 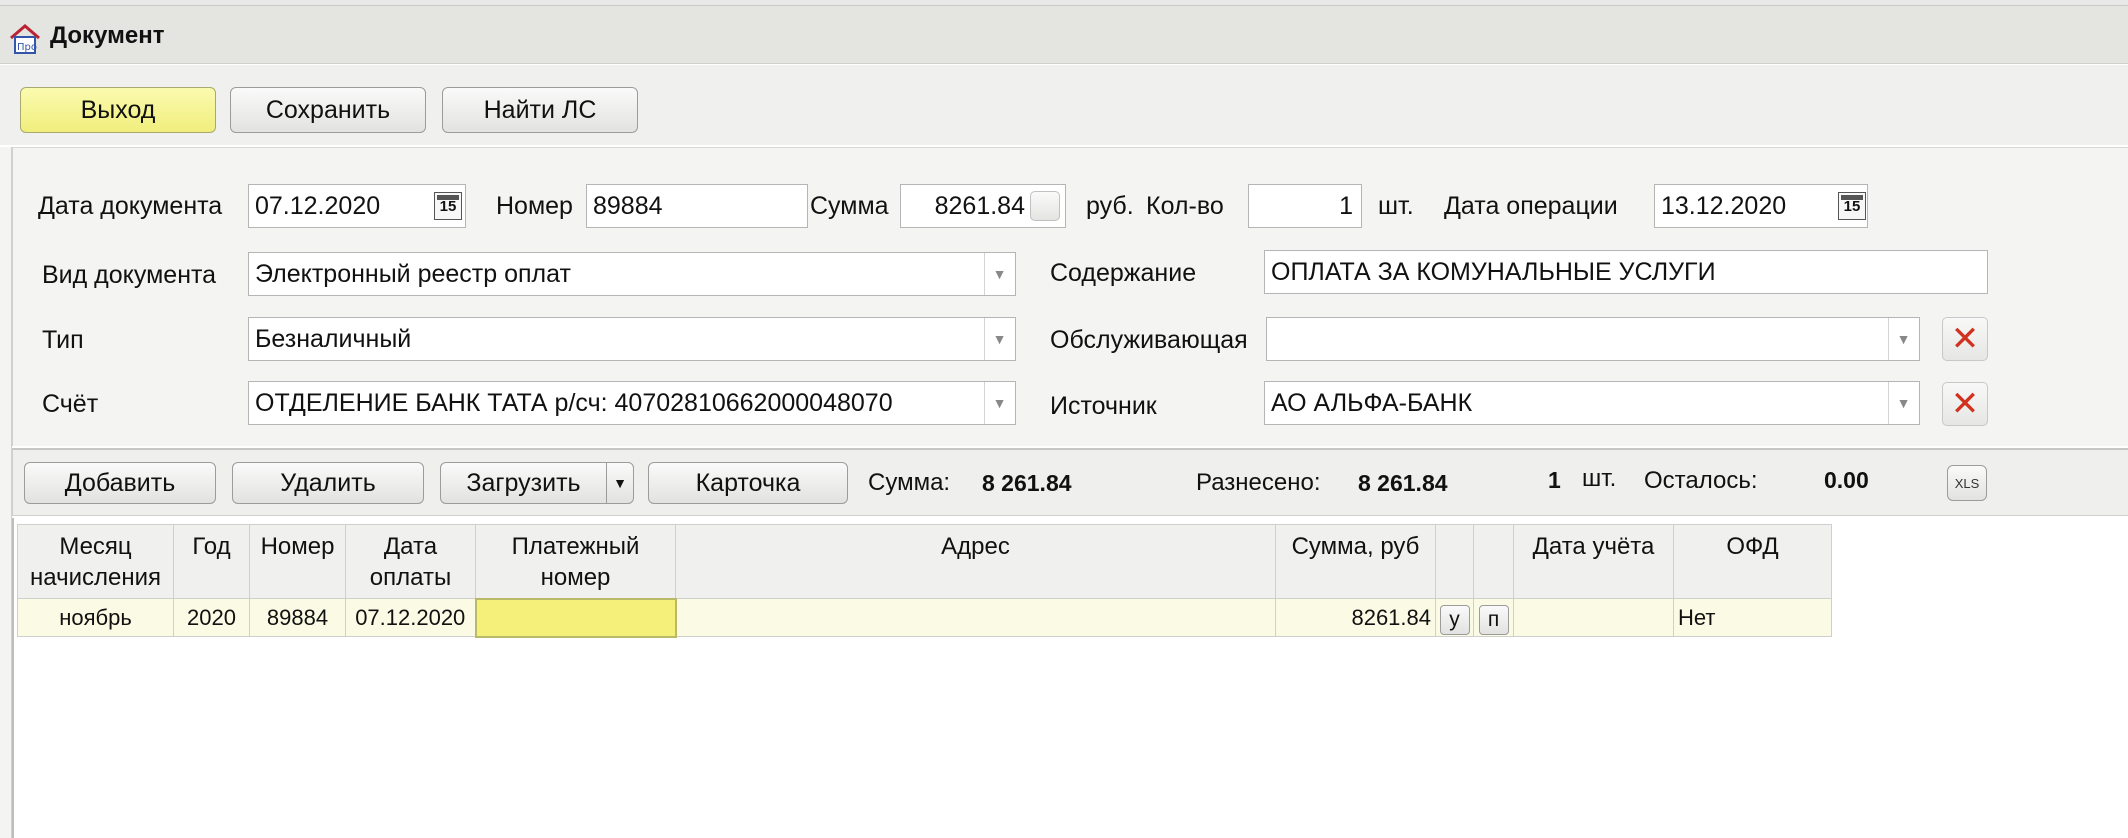 I want to click on doc-type-label: Вид документа, so click(x=129, y=275).